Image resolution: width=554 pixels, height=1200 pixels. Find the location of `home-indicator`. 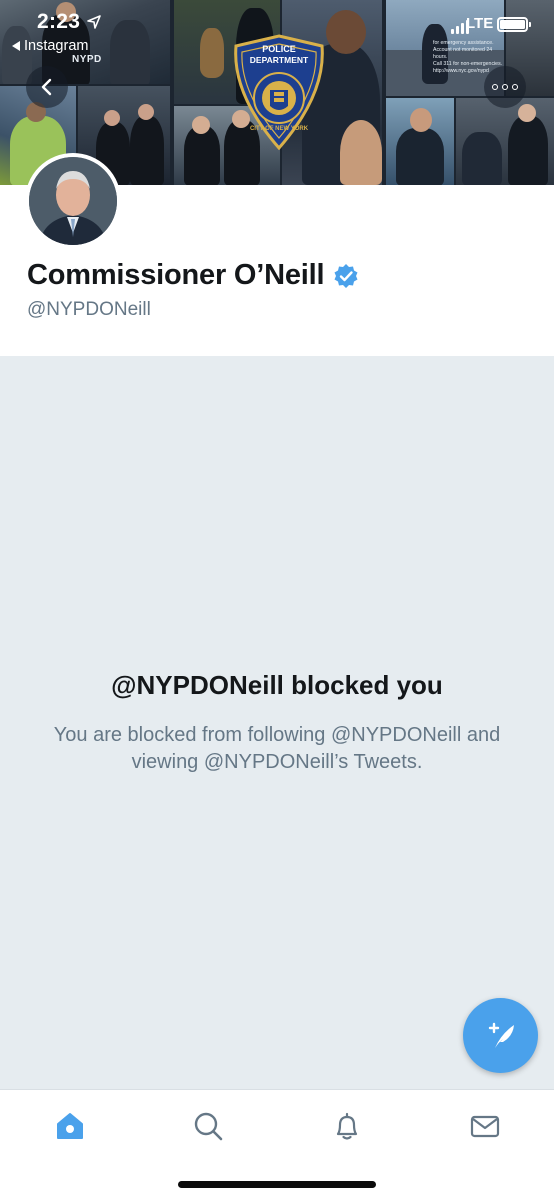

home-indicator is located at coordinates (277, 1184).